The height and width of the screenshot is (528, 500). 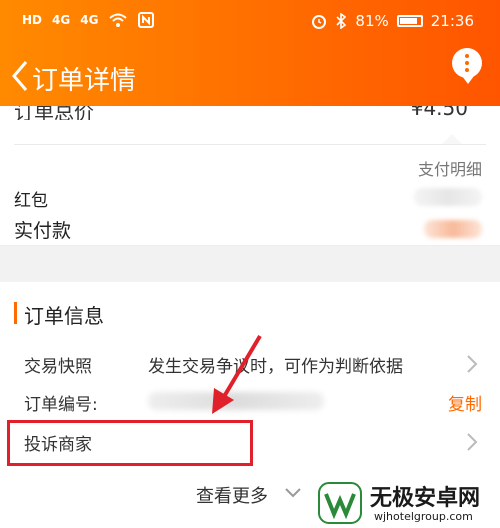 I want to click on divider, so click(x=250, y=144).